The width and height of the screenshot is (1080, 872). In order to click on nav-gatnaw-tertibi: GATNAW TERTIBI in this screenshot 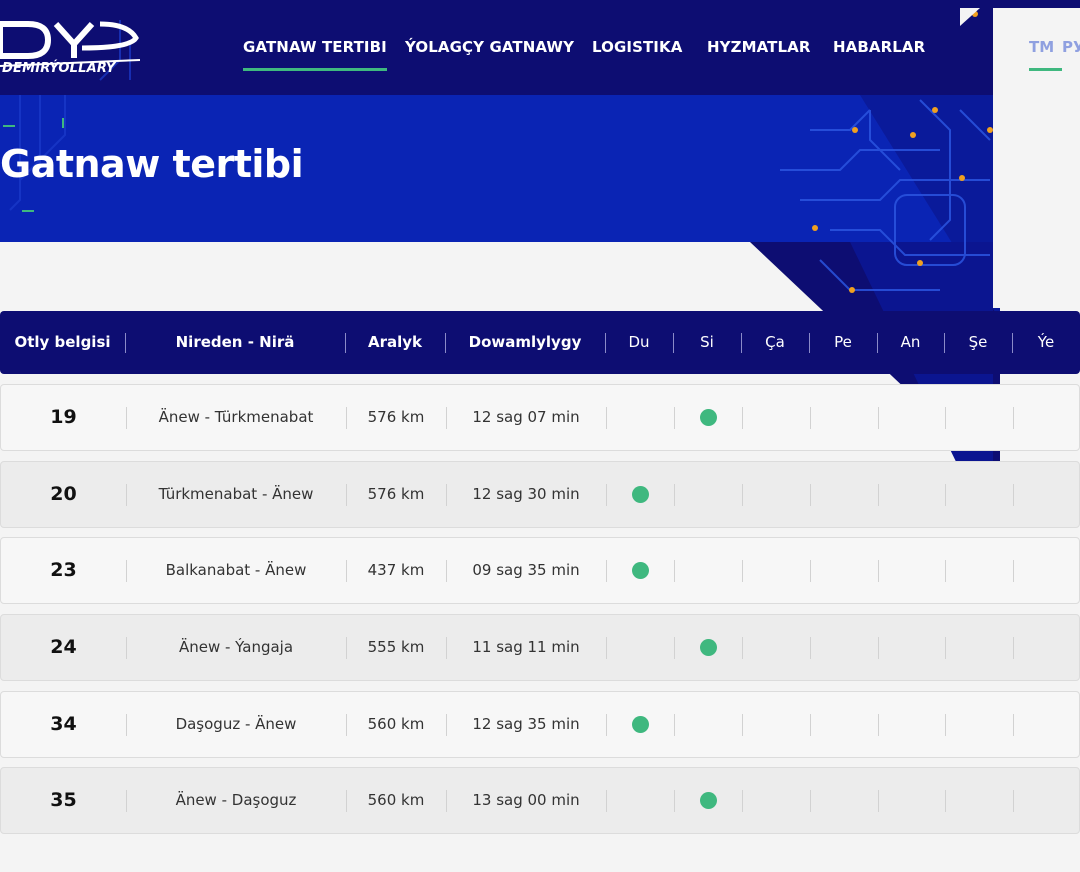, I will do `click(315, 54)`.